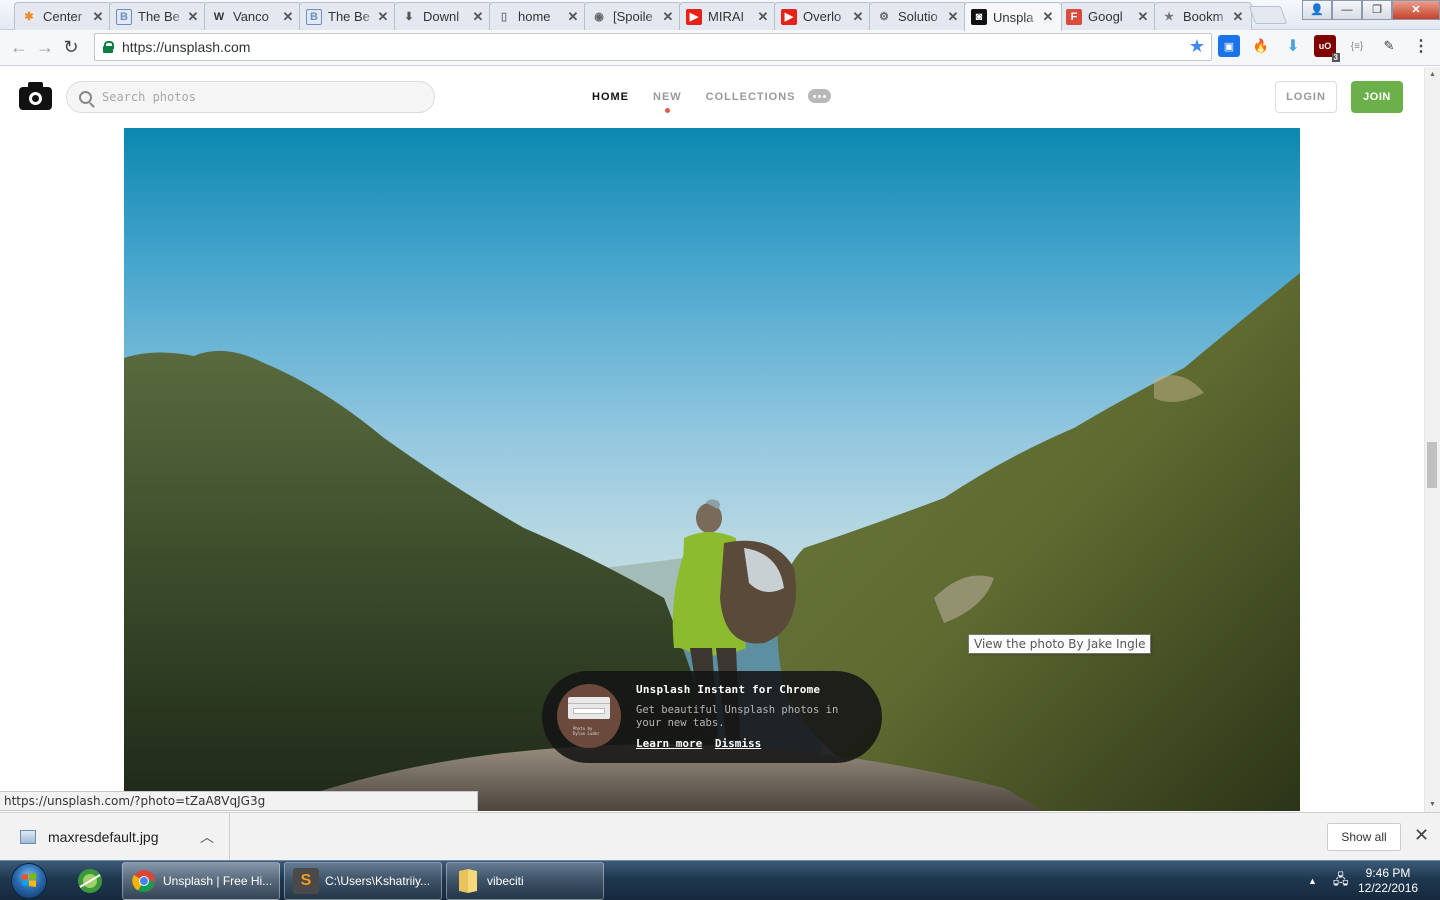  Describe the element at coordinates (1293, 46) in the screenshot. I see `down-arrow-icon: ⬇` at that location.